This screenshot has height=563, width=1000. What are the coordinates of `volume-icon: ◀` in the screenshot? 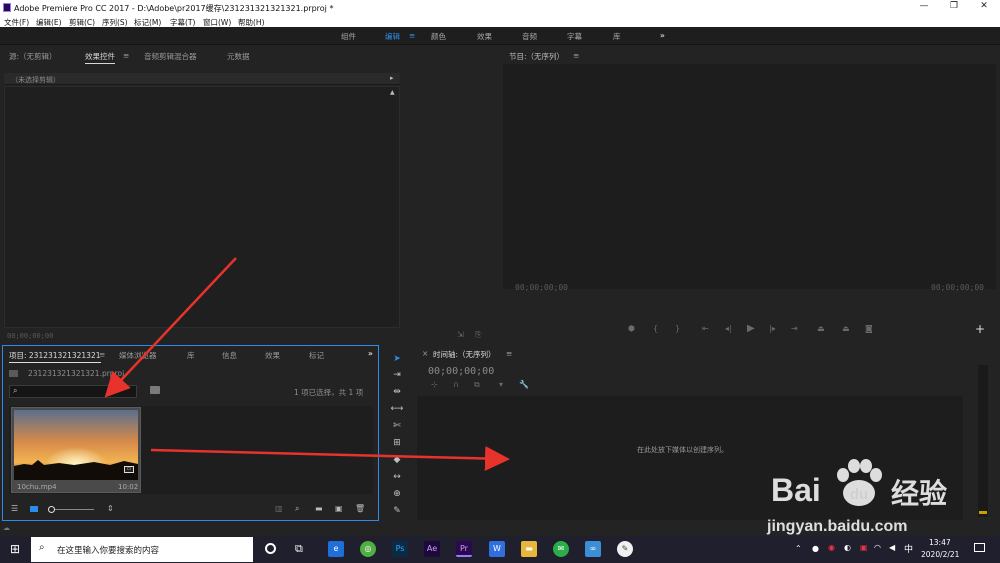 It's located at (892, 547).